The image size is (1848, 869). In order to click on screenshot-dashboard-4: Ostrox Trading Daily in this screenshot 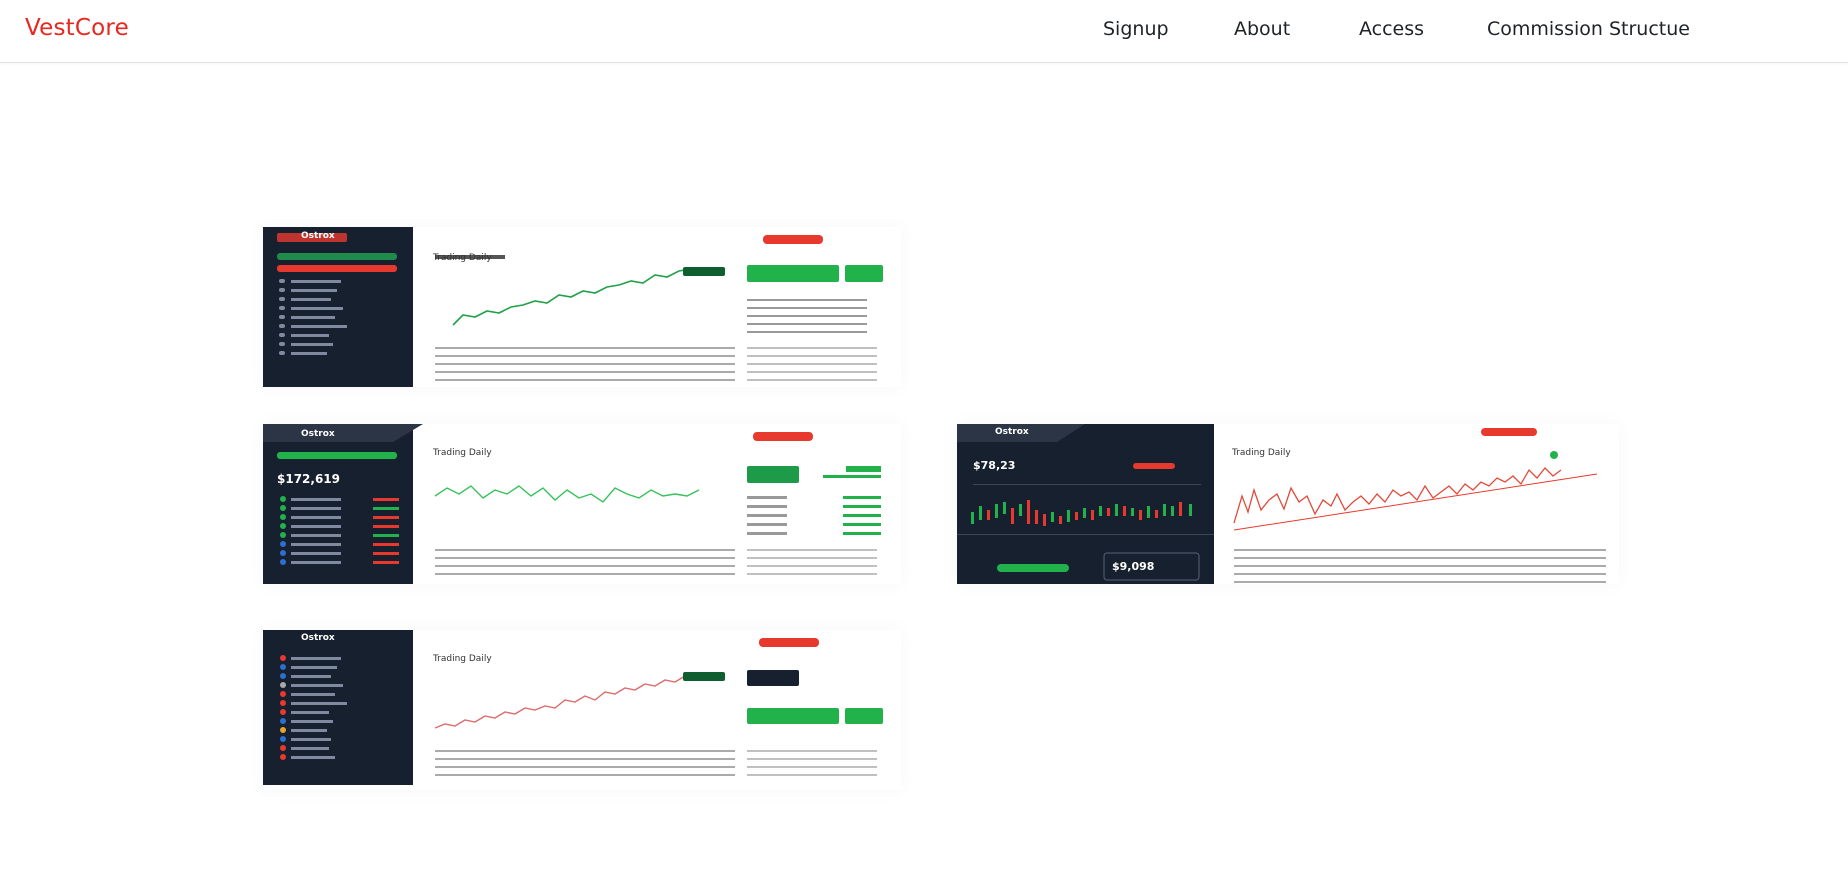, I will do `click(582, 710)`.